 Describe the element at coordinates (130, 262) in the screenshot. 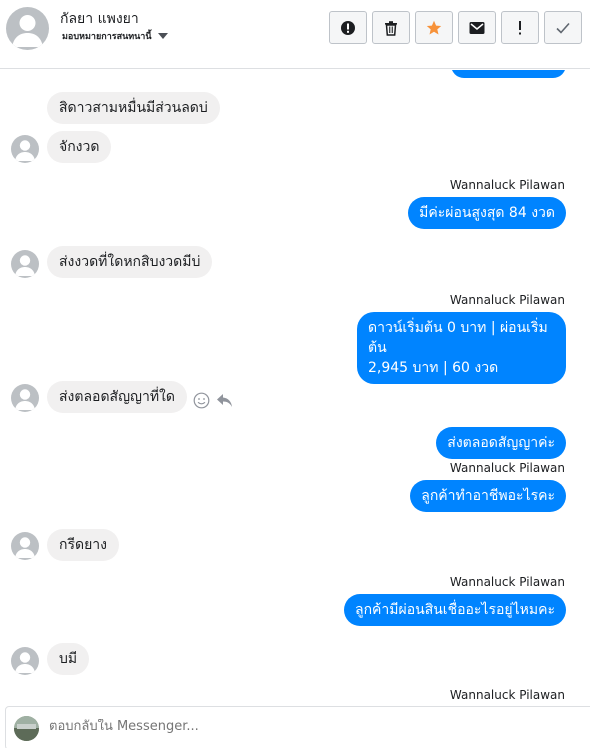

I see `message-bubble-incoming: ส่งงวดที่ใดหกสิบงวดมีบ่` at that location.